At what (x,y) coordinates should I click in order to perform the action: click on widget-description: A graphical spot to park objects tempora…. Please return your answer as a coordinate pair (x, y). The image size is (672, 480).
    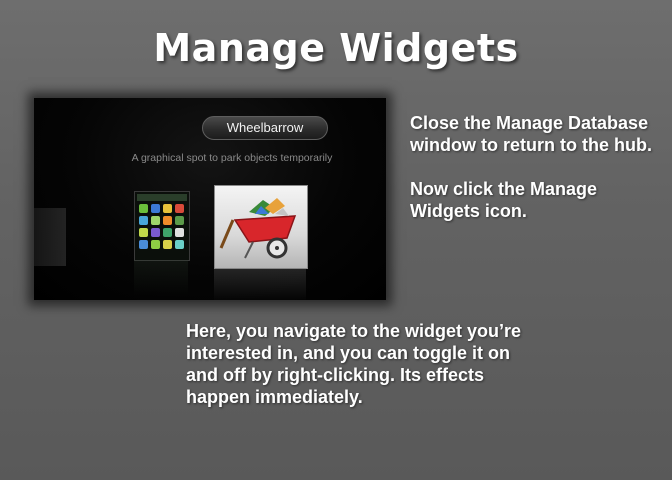
    Looking at the image, I should click on (232, 158).